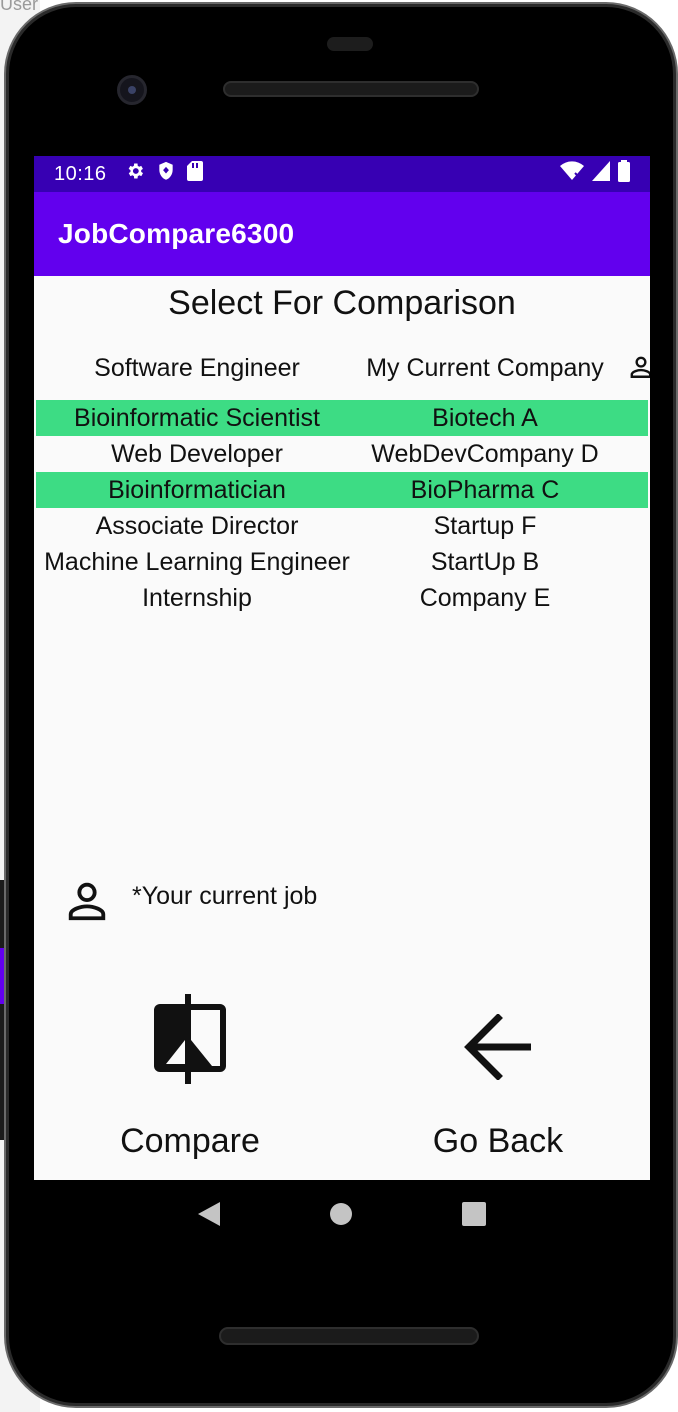 The width and height of the screenshot is (678, 1412). I want to click on job-title: Internship, so click(197, 597).